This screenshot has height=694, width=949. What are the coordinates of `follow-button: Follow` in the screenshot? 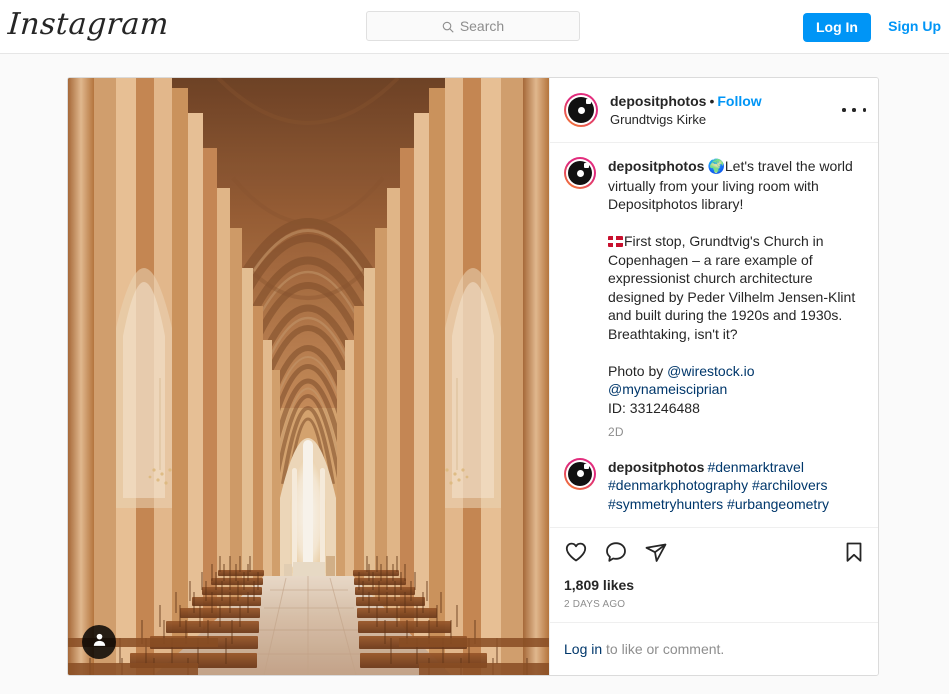 It's located at (739, 101).